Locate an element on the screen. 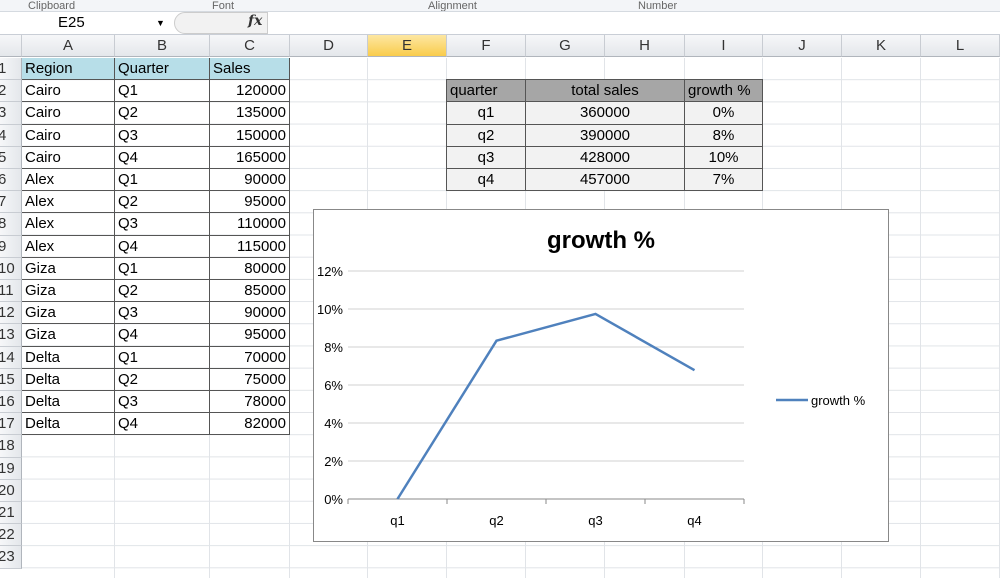  column-header-d: D is located at coordinates (329, 46).